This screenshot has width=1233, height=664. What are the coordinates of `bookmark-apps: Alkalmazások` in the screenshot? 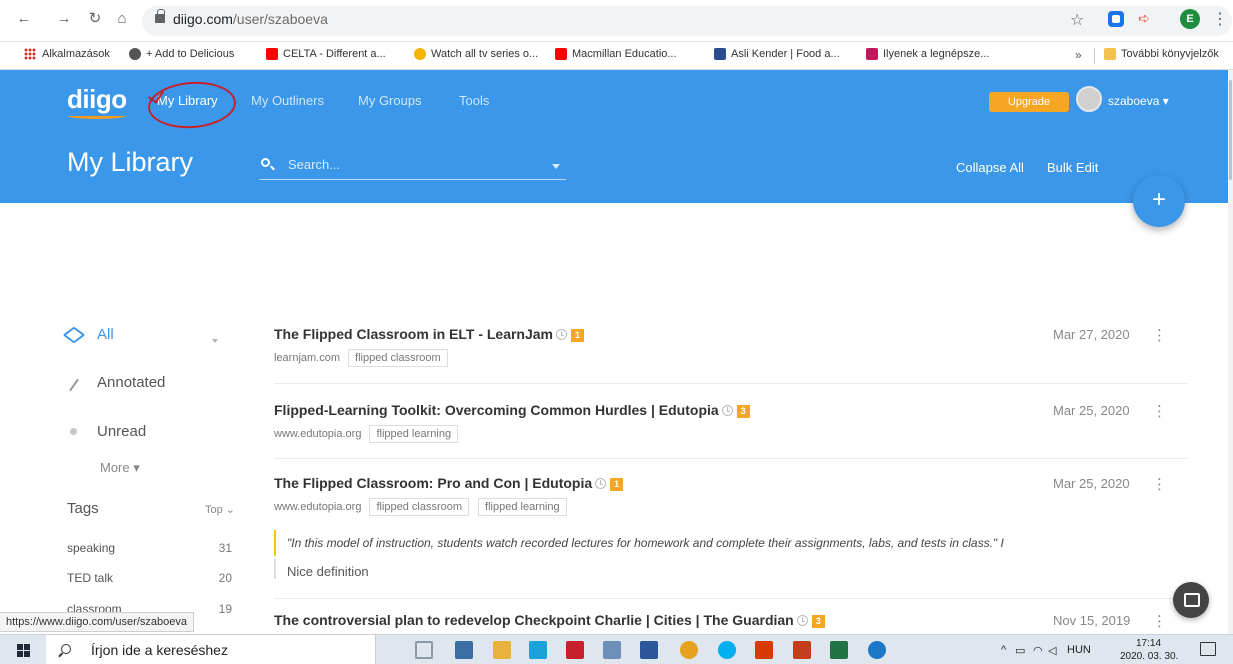 It's located at (67, 54).